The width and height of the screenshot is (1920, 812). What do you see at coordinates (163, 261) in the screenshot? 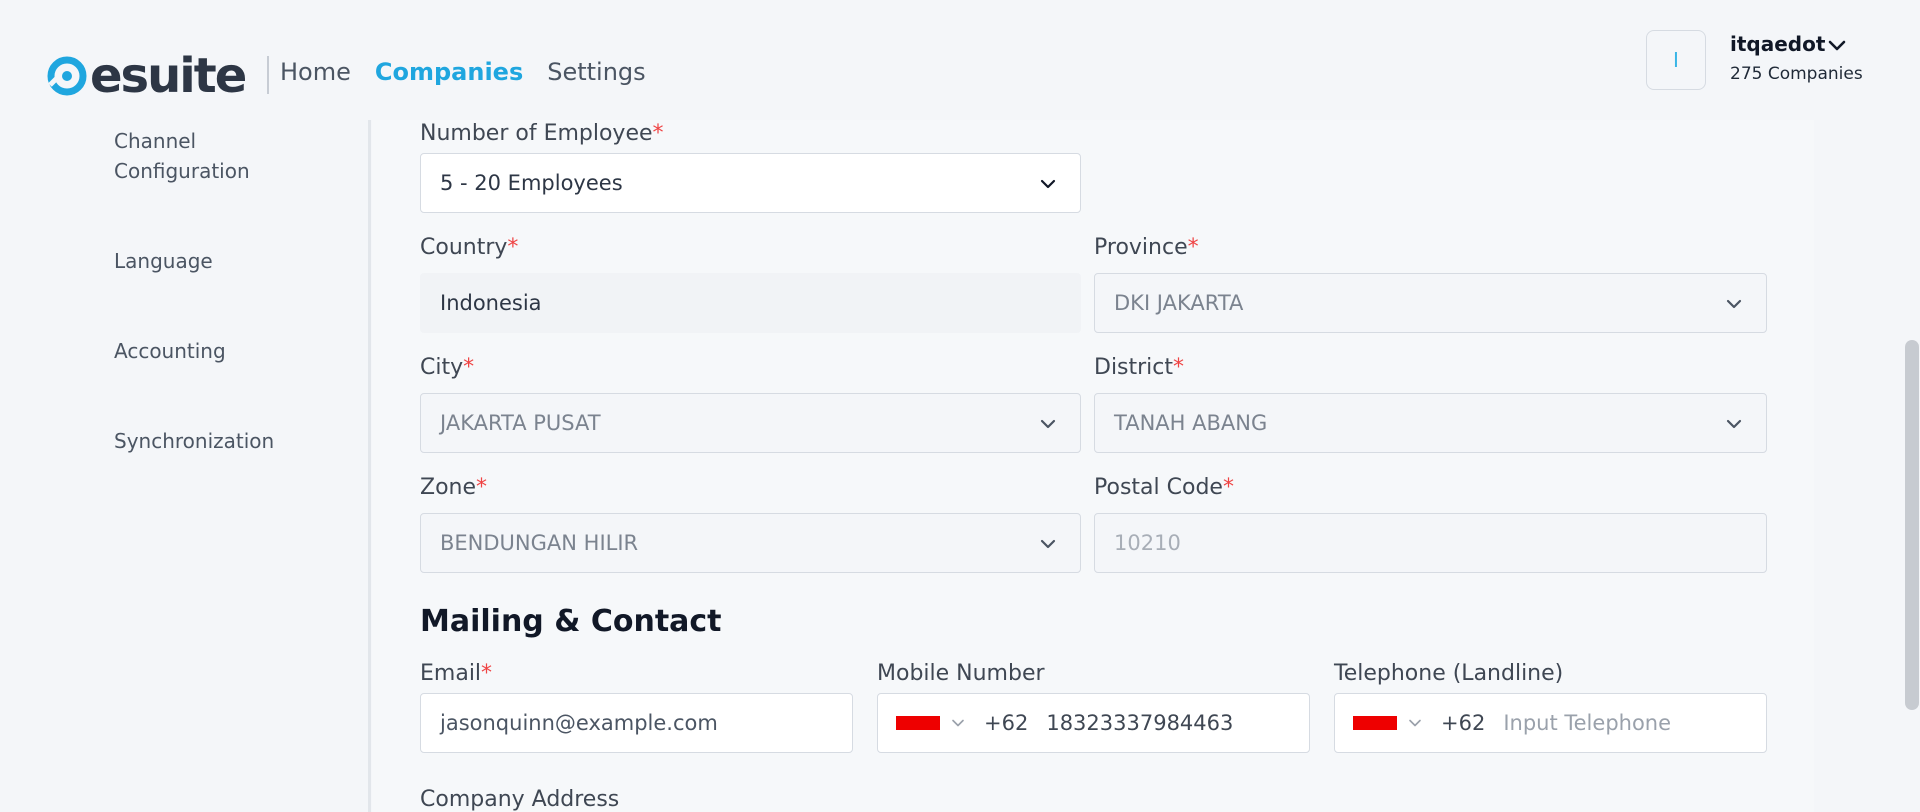
I see `sidebar-item-language: Language` at bounding box center [163, 261].